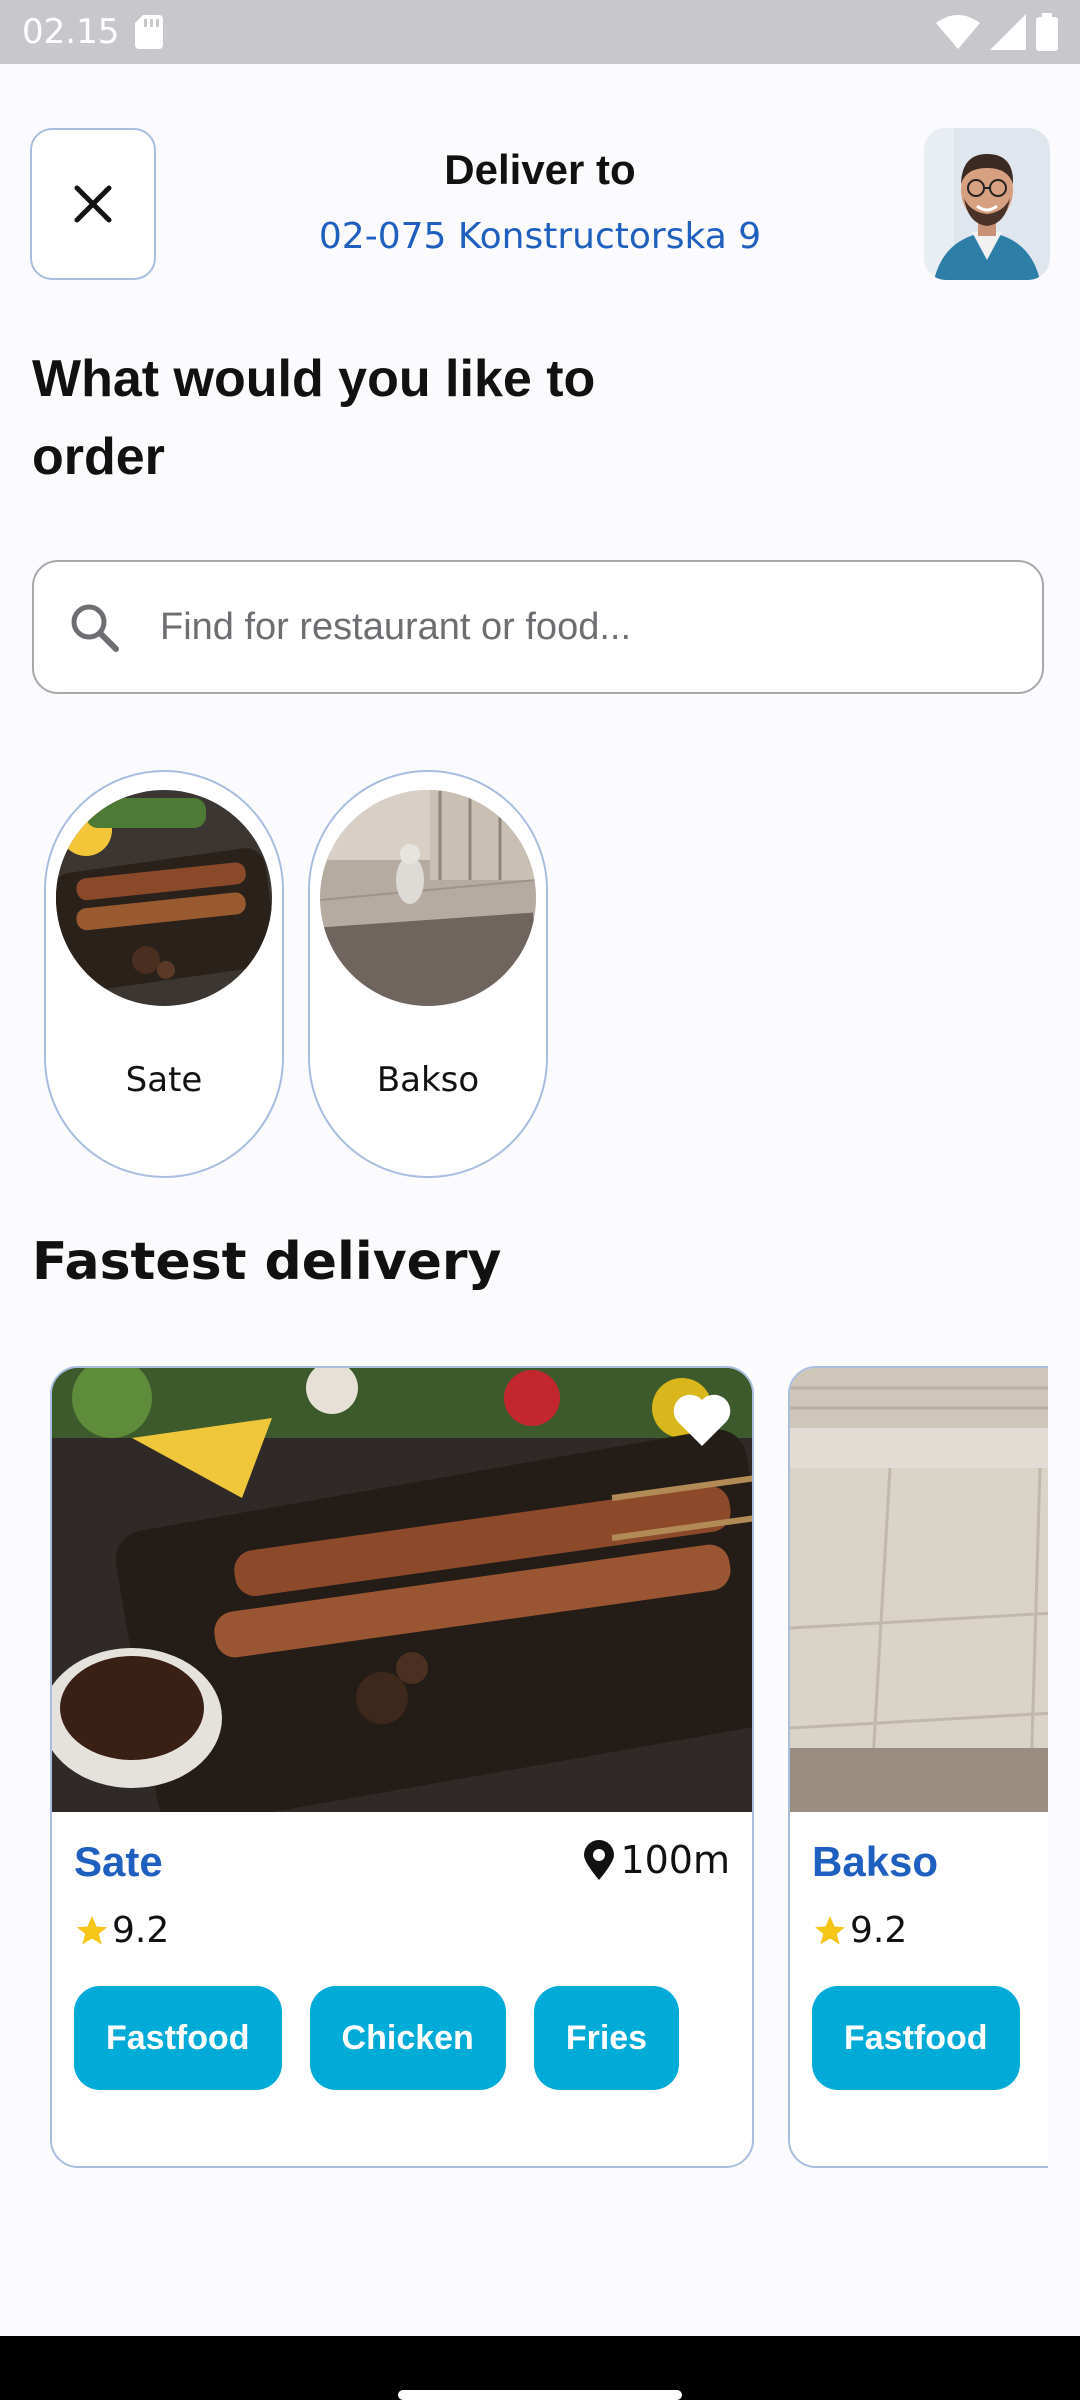 The width and height of the screenshot is (1080, 2400). What do you see at coordinates (540, 236) in the screenshot?
I see `delivery-address: 02-075 Konstructorska 9` at bounding box center [540, 236].